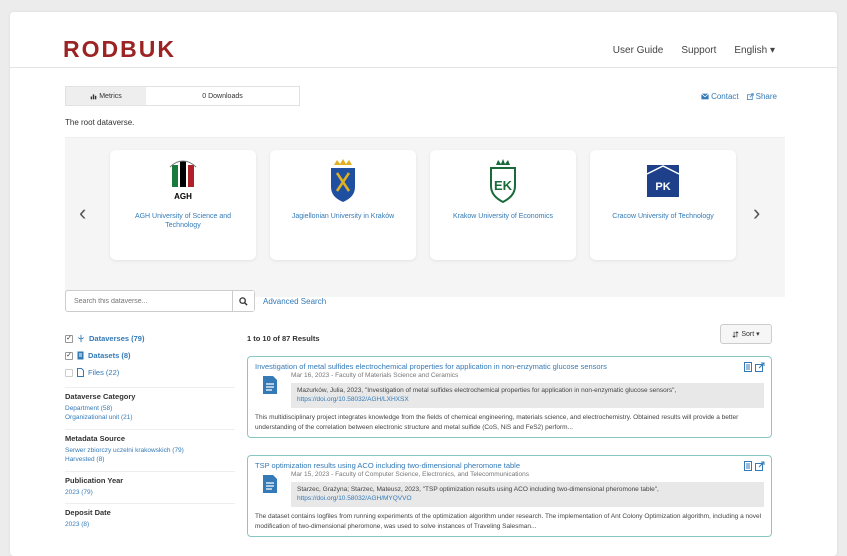  I want to click on bar-chart-icon, so click(93, 96).